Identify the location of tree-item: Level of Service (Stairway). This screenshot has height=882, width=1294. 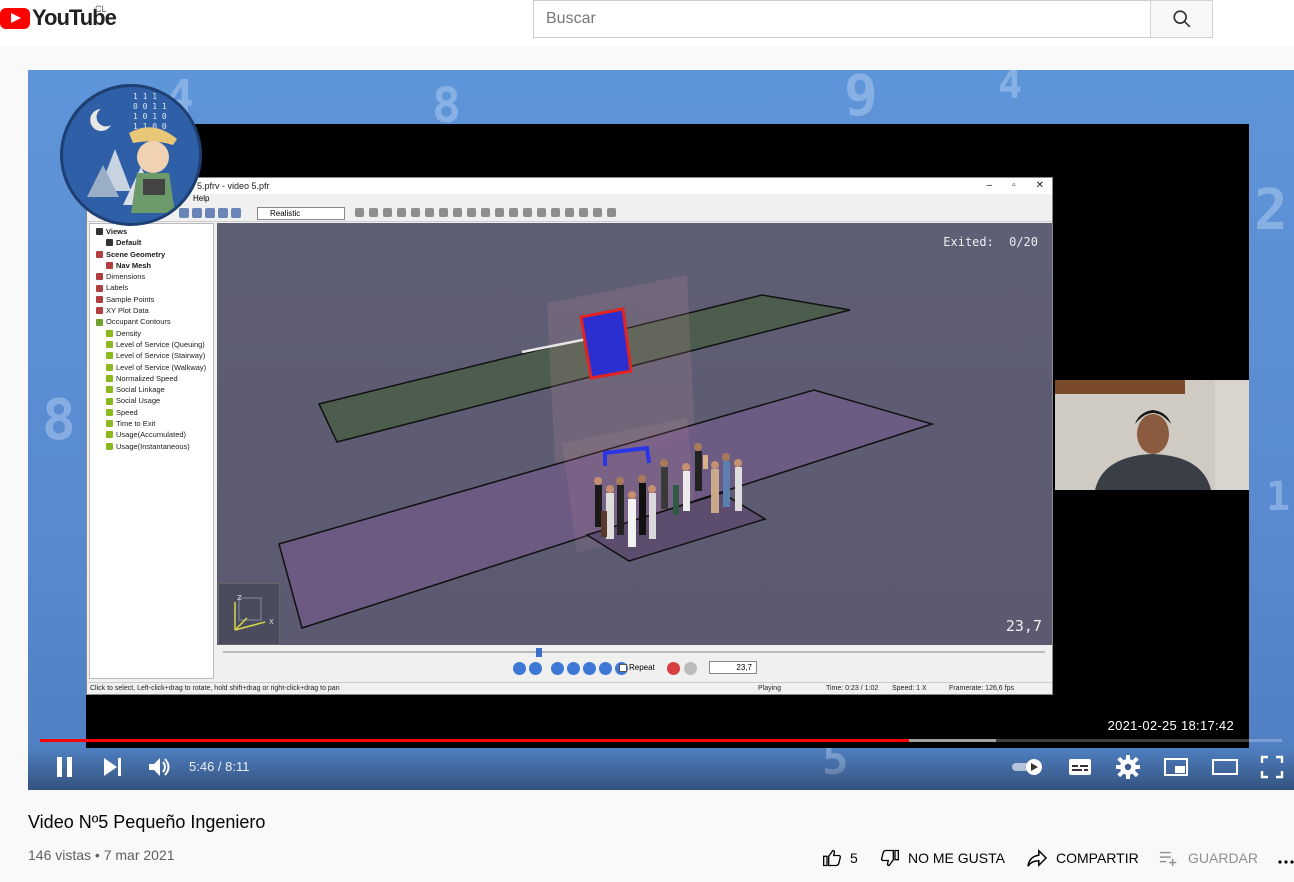
(151, 355).